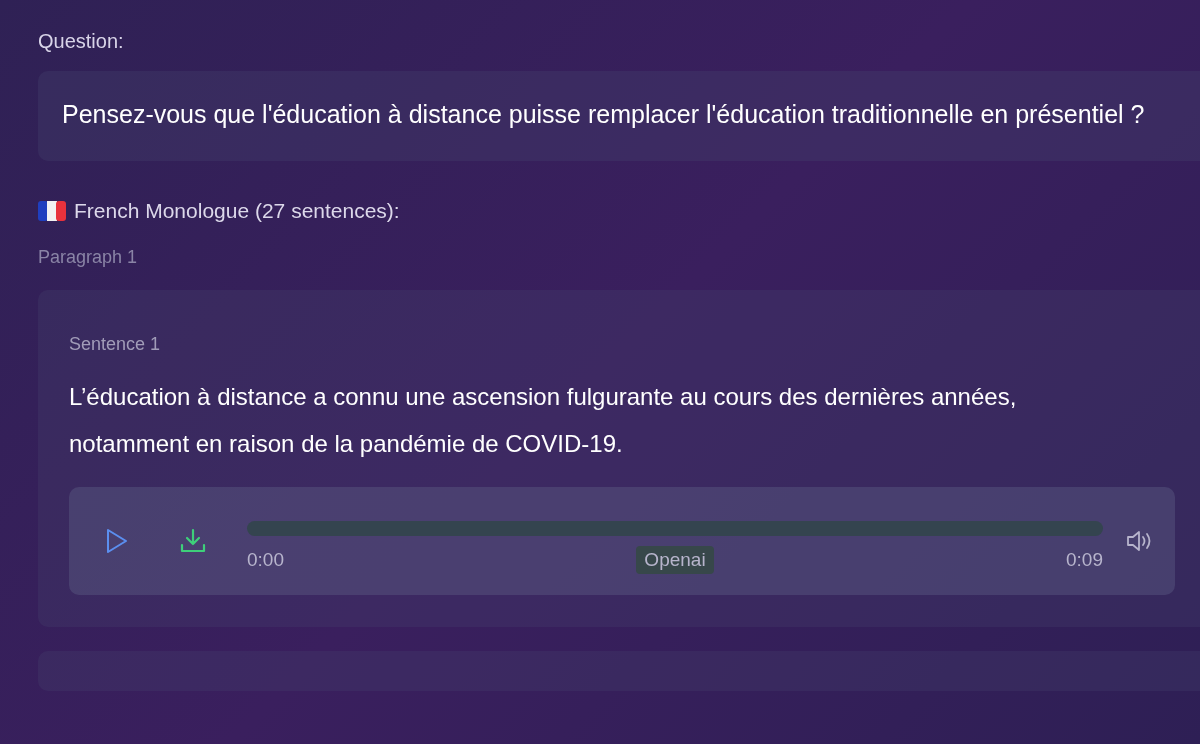 This screenshot has width=1200, height=744. Describe the element at coordinates (265, 559) in the screenshot. I see `current-time: 0:00` at that location.